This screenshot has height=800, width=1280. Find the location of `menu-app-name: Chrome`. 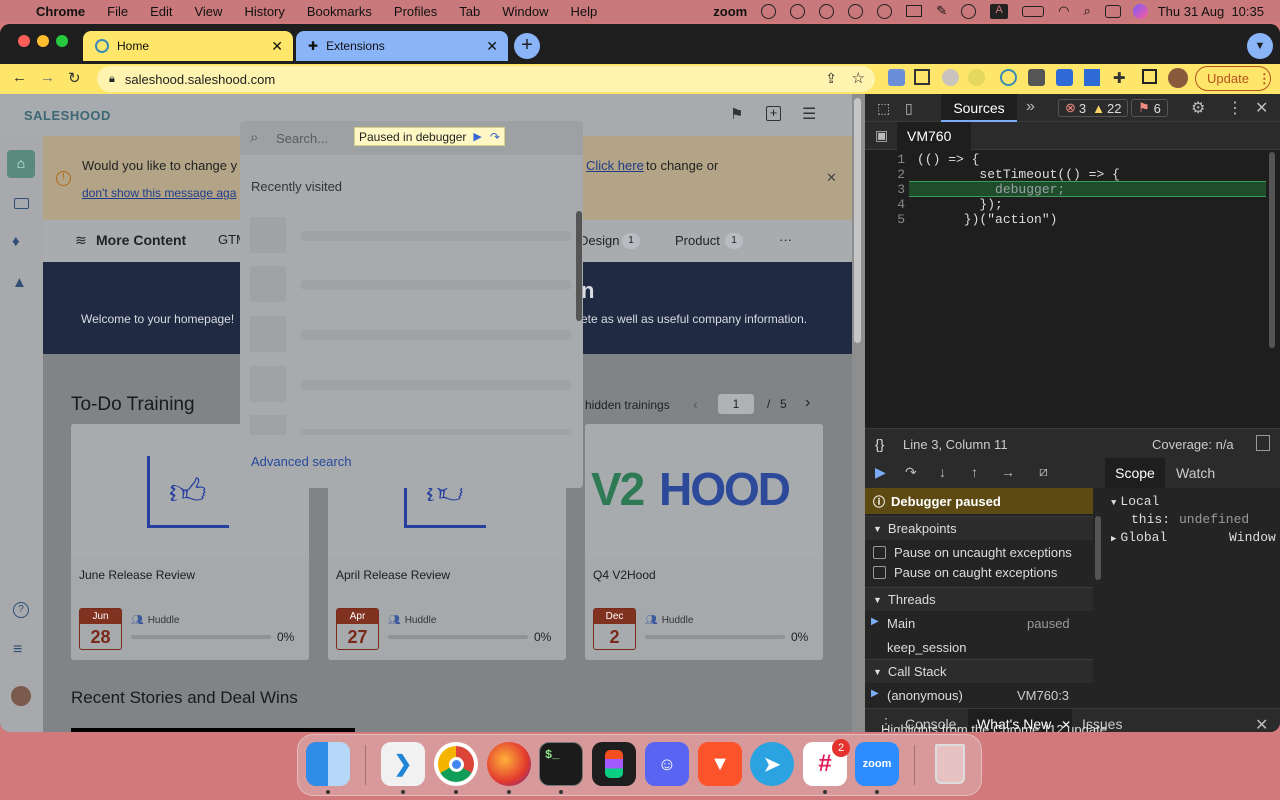

menu-app-name: Chrome is located at coordinates (60, 11).